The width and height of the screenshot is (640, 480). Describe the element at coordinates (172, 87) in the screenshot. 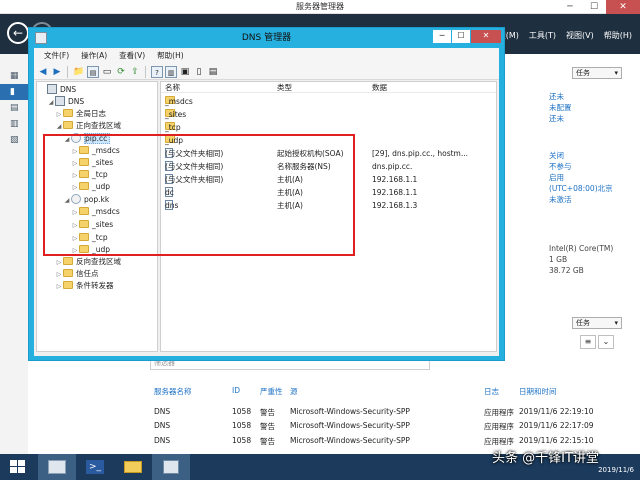

I see `col-name: 名称` at that location.